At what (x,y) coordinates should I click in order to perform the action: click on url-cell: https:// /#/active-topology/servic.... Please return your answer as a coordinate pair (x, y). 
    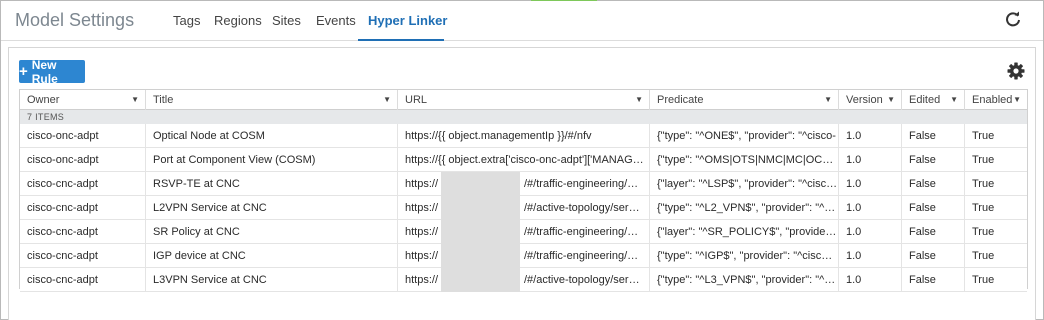
    Looking at the image, I should click on (524, 280).